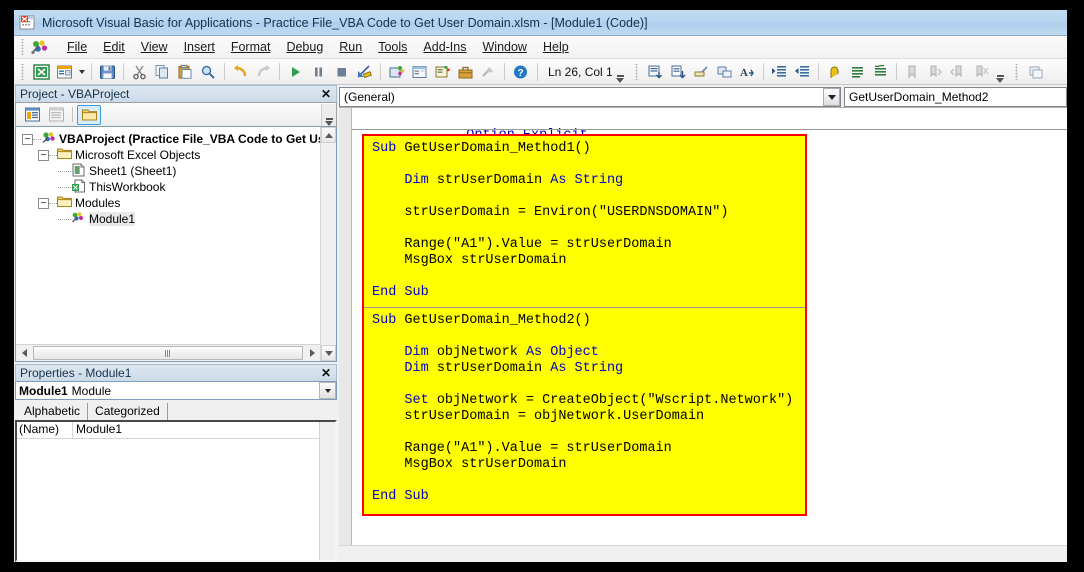  I want to click on workbook-icon, so click(78, 187).